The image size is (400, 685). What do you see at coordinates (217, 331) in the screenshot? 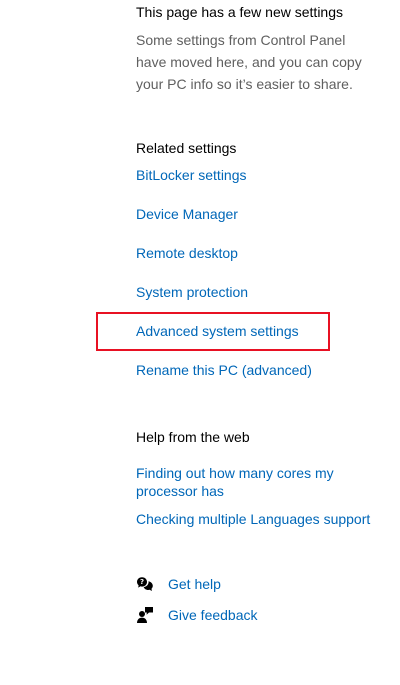
I see `advanced-system-settings-link: Advanced system settings` at bounding box center [217, 331].